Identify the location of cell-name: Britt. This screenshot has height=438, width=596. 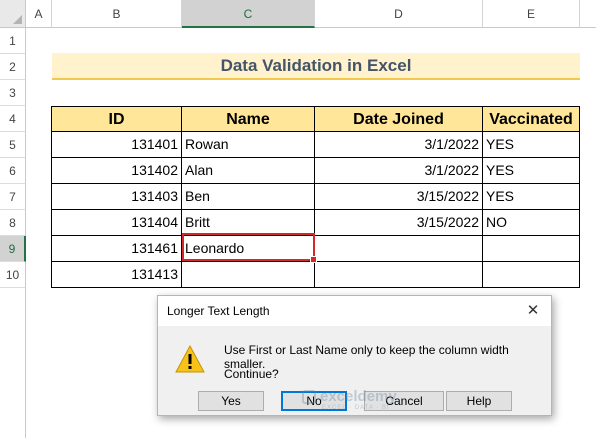
(248, 223).